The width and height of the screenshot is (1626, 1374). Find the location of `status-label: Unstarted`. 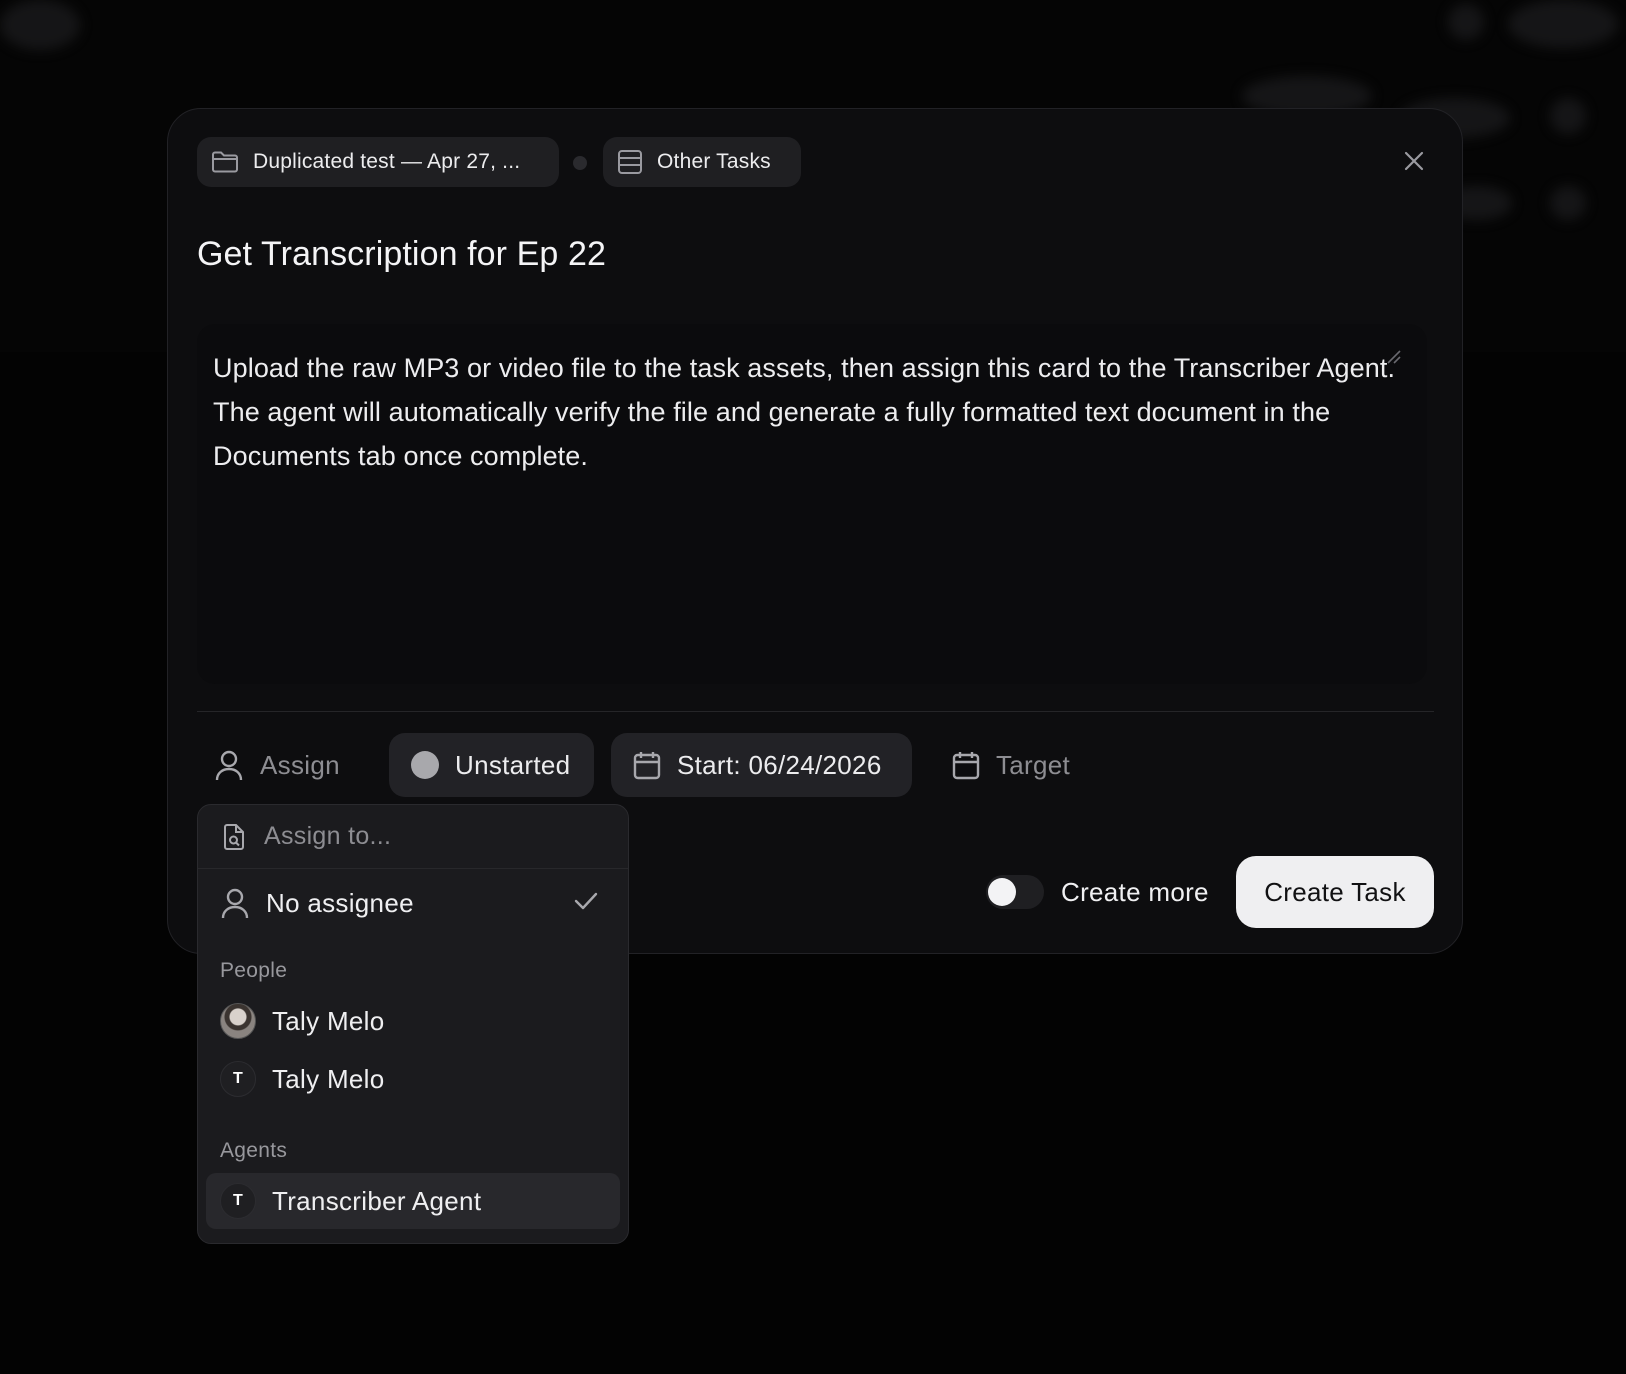

status-label: Unstarted is located at coordinates (513, 764).